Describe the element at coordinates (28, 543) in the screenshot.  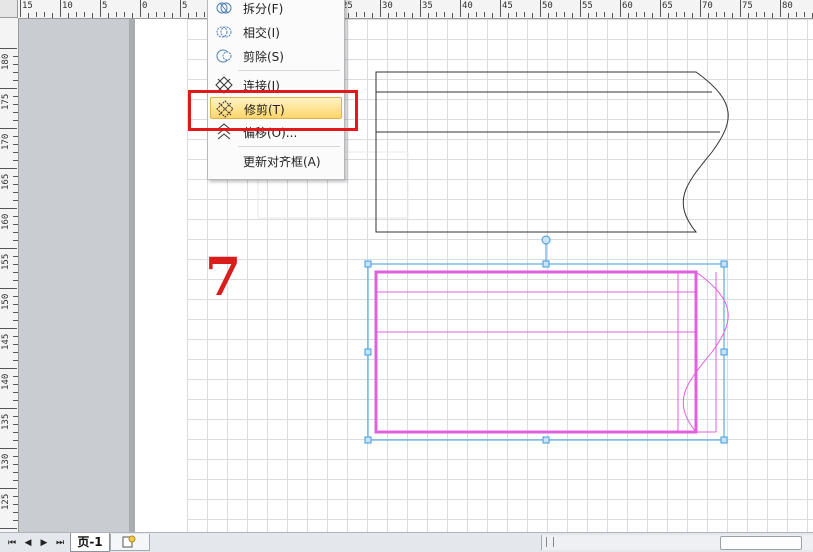
I see `prev-page-button: ◀` at that location.